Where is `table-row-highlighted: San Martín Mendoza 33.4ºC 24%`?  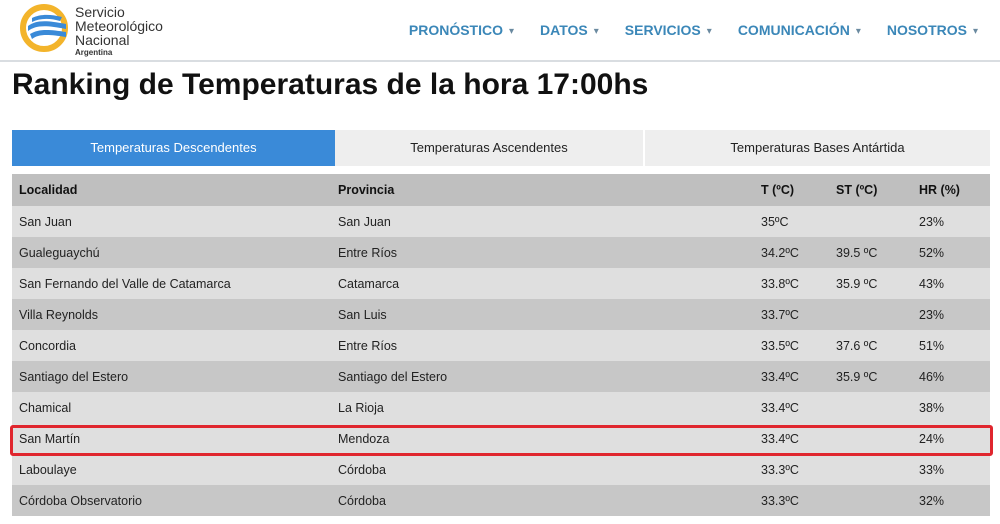 table-row-highlighted: San Martín Mendoza 33.4ºC 24% is located at coordinates (501, 438).